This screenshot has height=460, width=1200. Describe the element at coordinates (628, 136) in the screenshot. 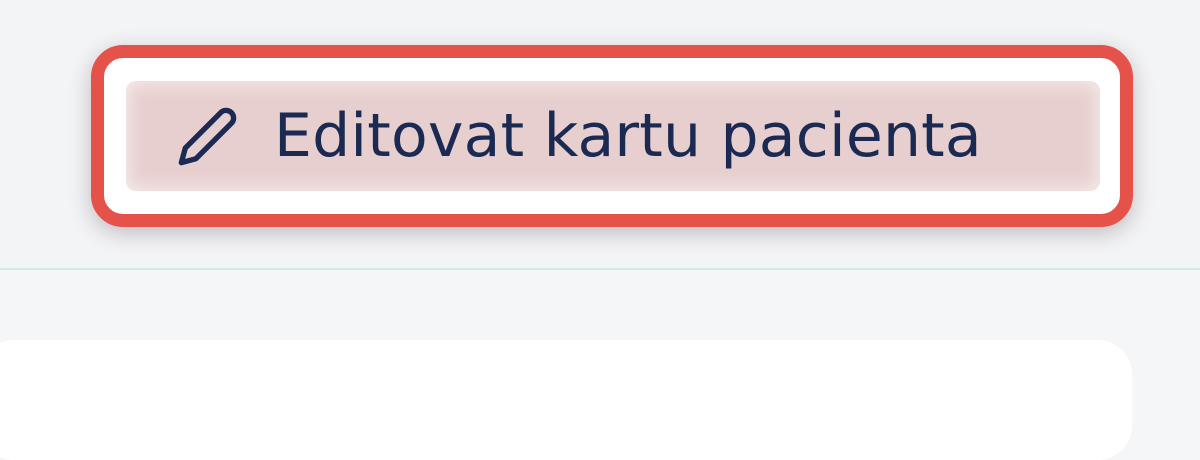

I see `edit-patient-card-label: Editovat kartu pacienta` at that location.